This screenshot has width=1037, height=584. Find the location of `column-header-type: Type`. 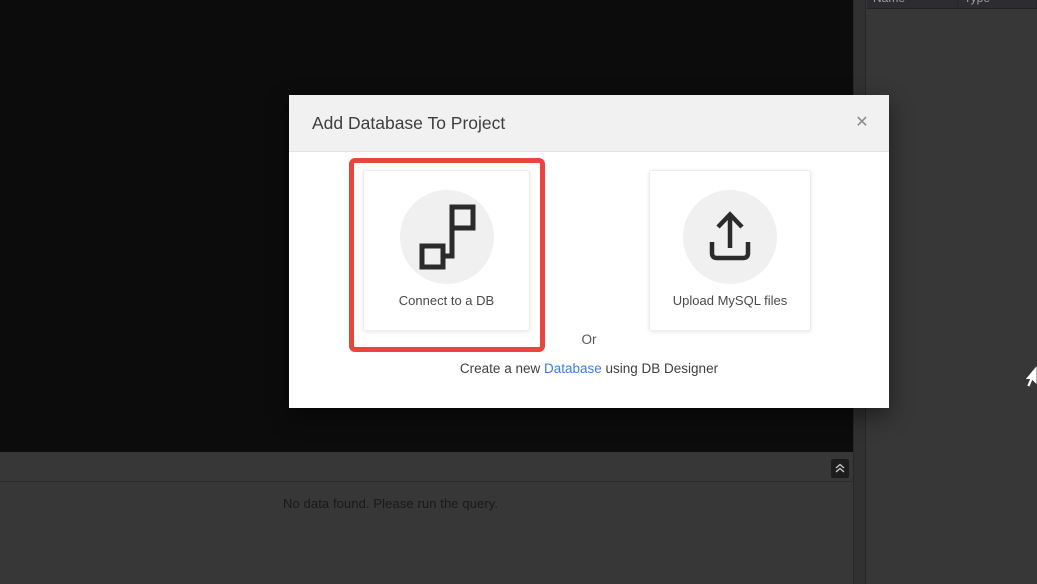

column-header-type: Type is located at coordinates (997, 4).